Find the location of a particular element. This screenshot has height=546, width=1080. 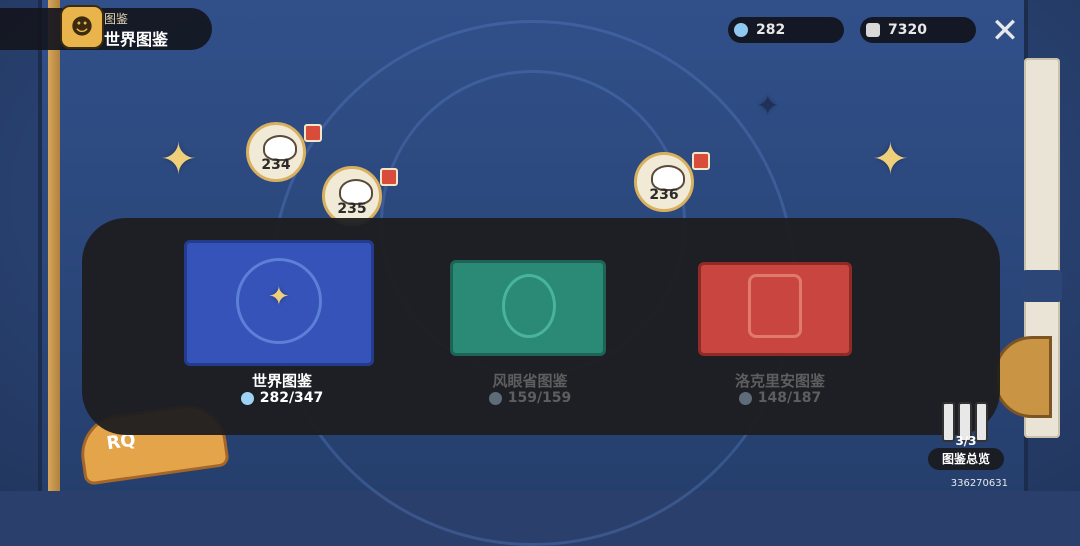

close-button: ✕ is located at coordinates (1005, 31).